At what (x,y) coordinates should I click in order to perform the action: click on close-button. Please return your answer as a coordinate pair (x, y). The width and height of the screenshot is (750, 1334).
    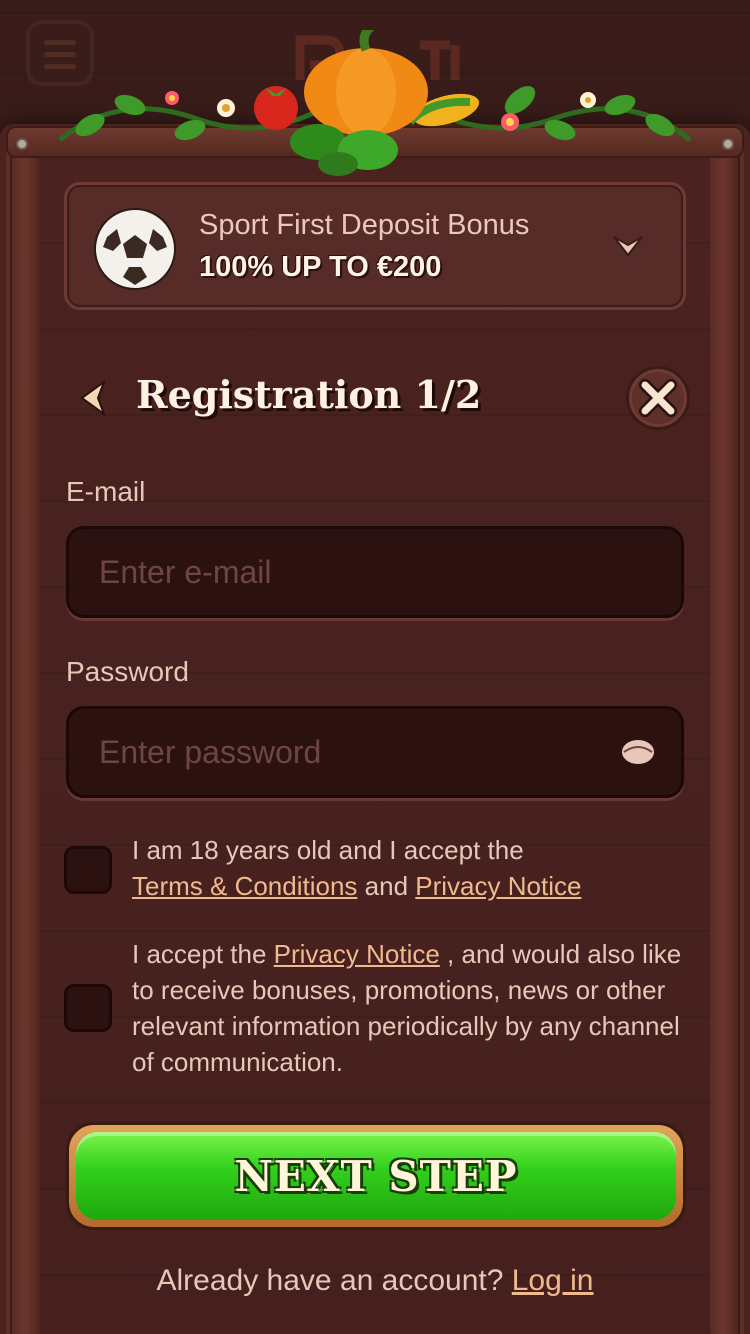
    Looking at the image, I should click on (658, 398).